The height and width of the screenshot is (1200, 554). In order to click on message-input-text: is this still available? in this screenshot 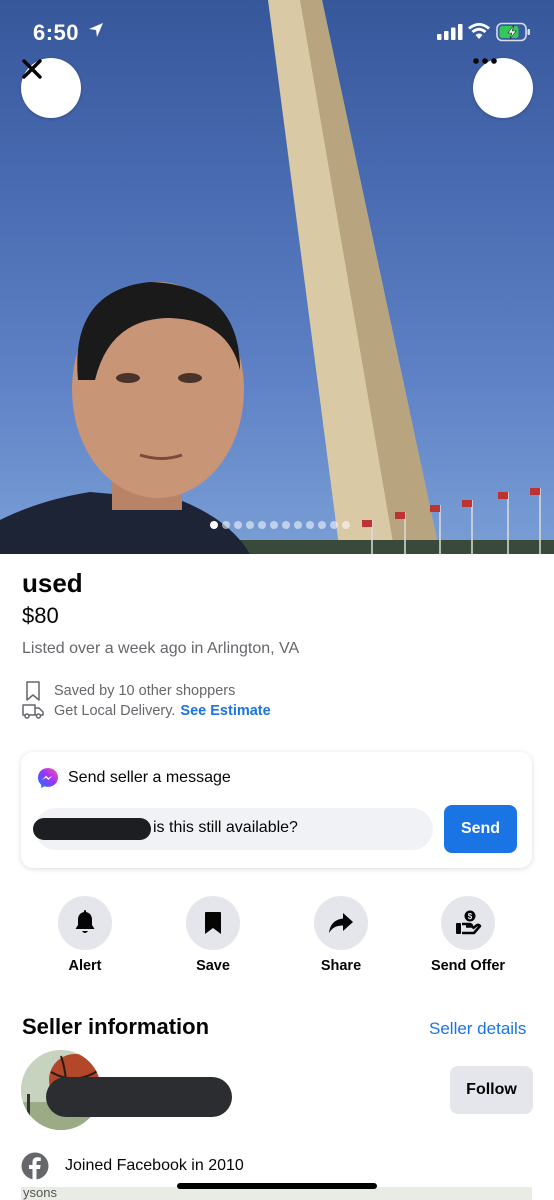, I will do `click(225, 828)`.